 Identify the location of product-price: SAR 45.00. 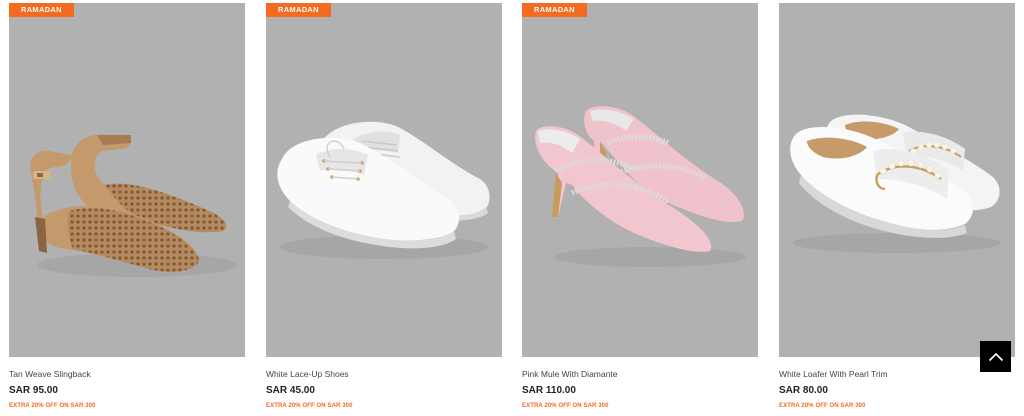
(290, 390).